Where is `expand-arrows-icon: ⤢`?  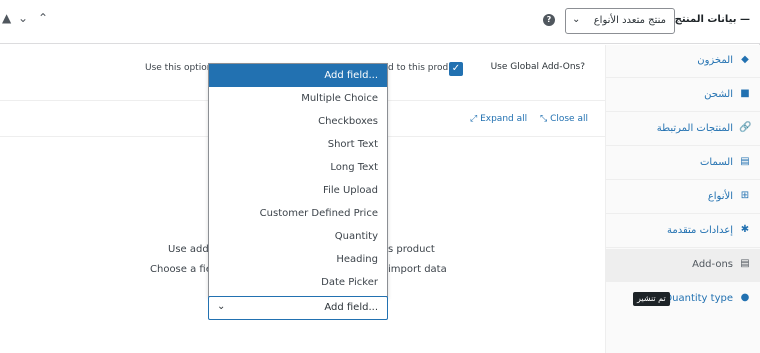
expand-arrows-icon: ⤢ is located at coordinates (474, 119).